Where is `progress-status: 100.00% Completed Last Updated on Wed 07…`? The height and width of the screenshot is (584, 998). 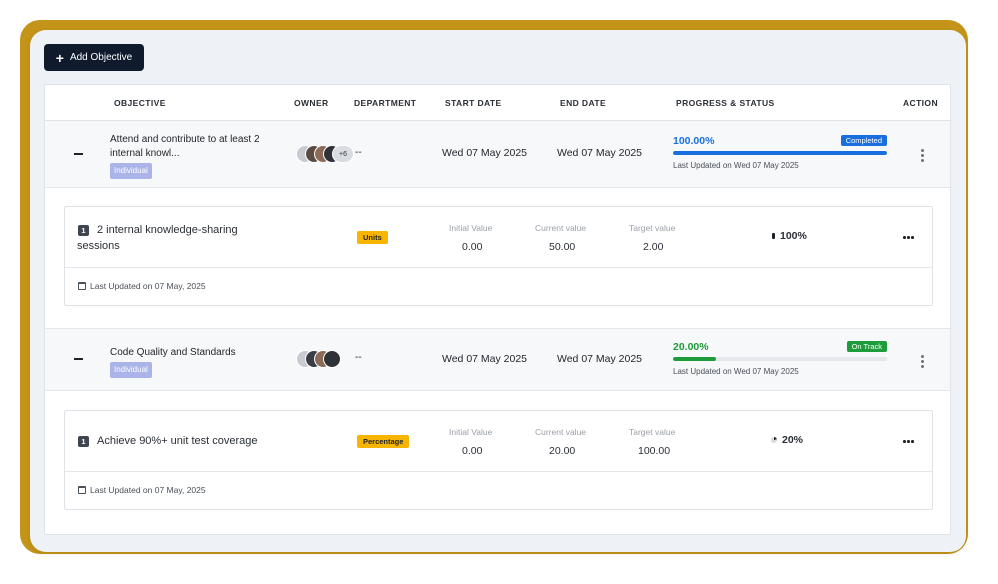
progress-status: 100.00% Completed Last Updated on Wed 07… is located at coordinates (780, 152).